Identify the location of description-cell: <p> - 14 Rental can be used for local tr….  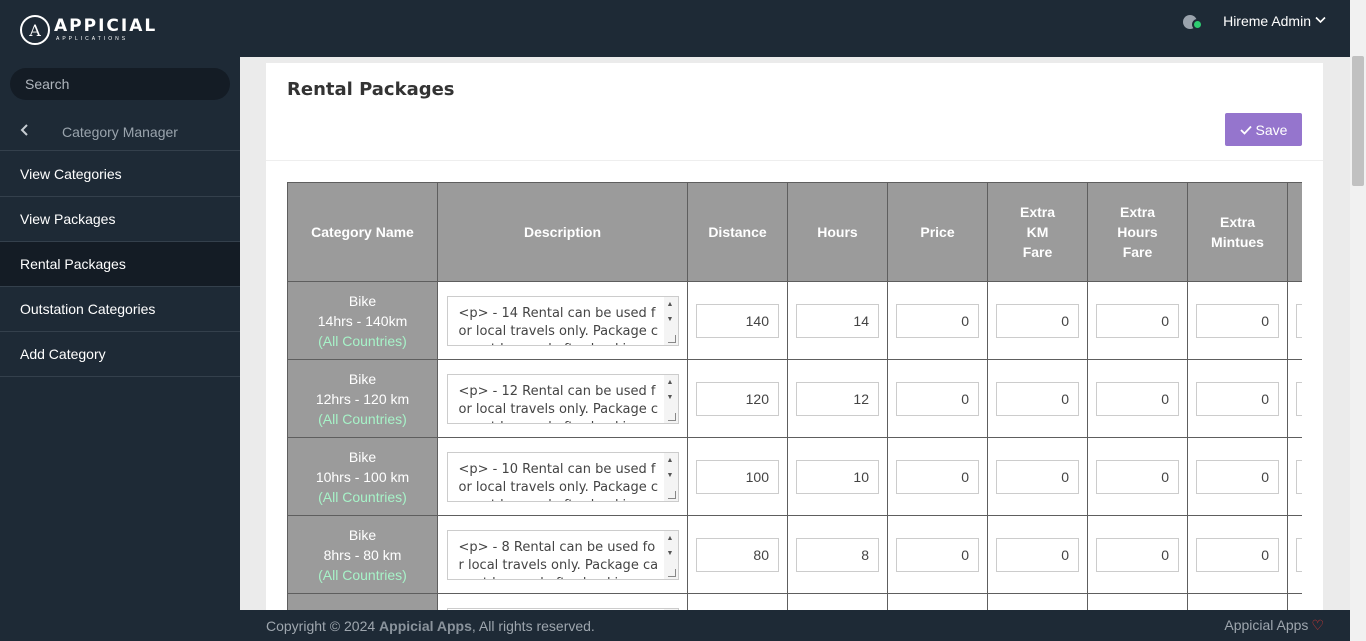
(562, 320).